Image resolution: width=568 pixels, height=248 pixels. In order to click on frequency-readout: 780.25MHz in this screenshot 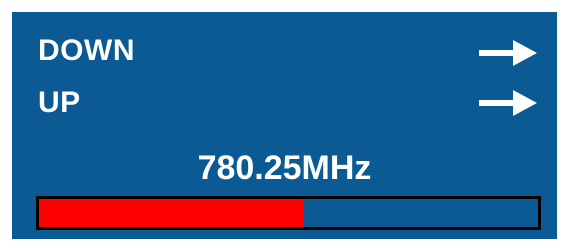, I will do `click(284, 168)`.